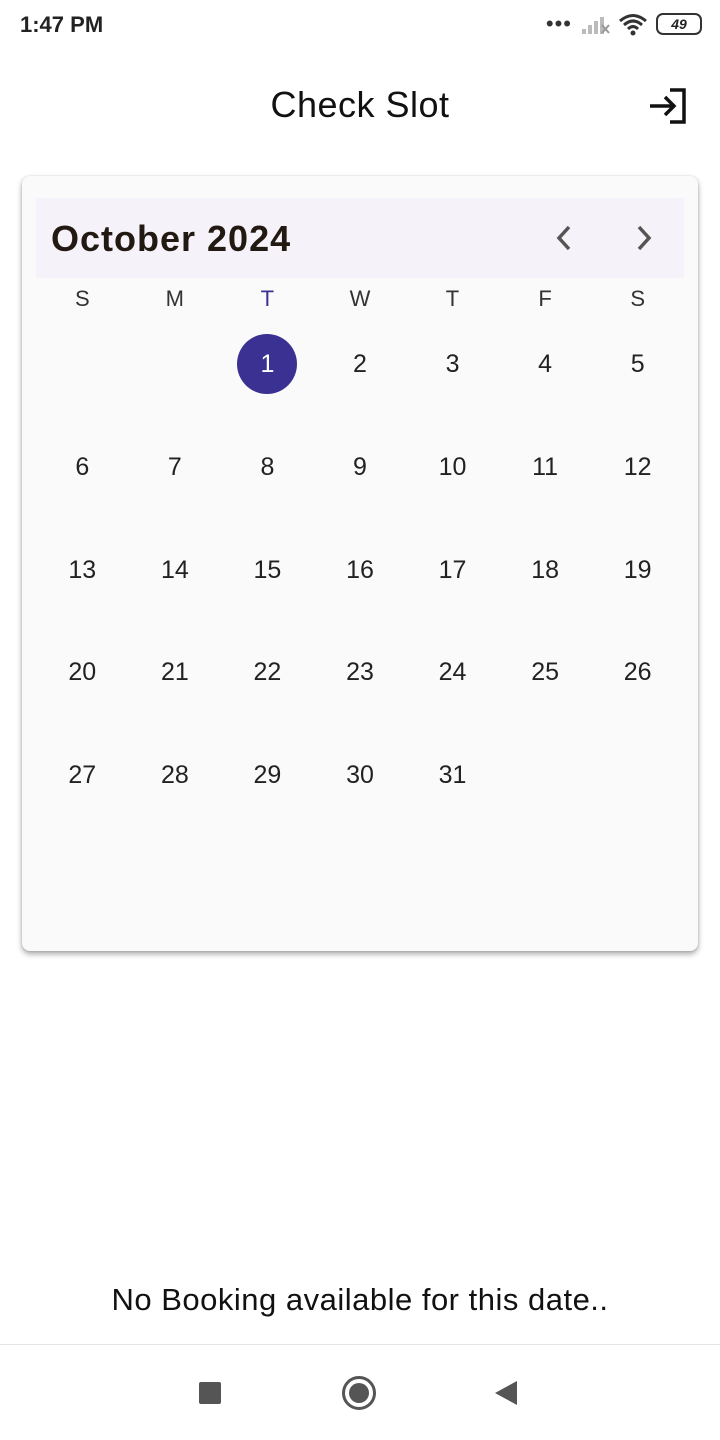  I want to click on calendar-day-number: 25, so click(545, 672).